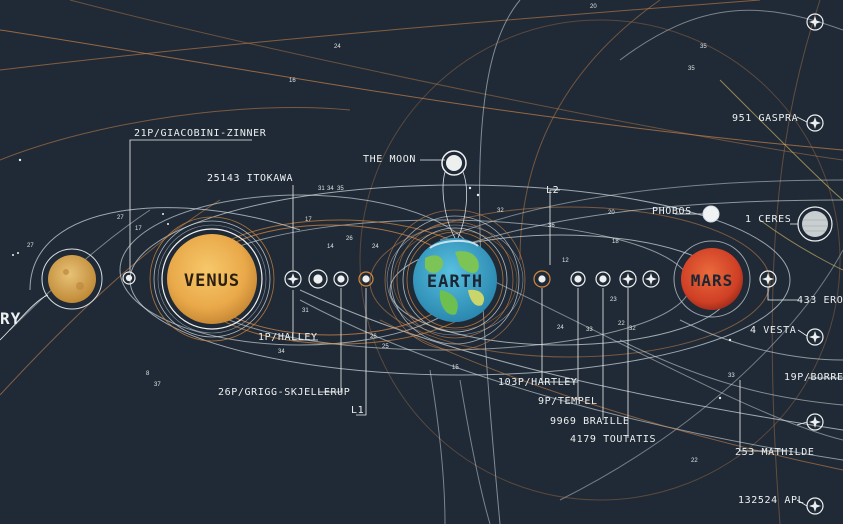 The height and width of the screenshot is (524, 843). I want to click on num-label: 14, so click(330, 247).